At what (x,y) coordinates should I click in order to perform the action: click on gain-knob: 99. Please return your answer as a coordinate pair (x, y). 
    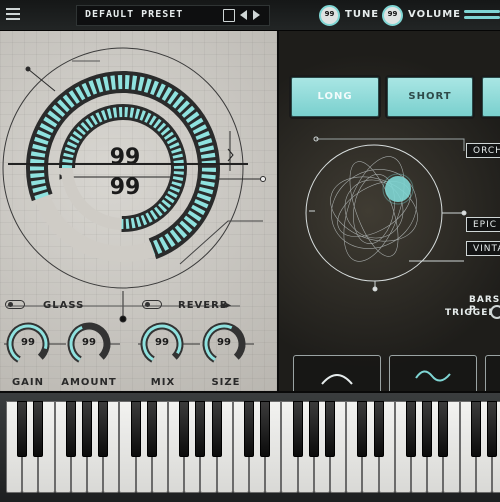
    Looking at the image, I should click on (28, 344).